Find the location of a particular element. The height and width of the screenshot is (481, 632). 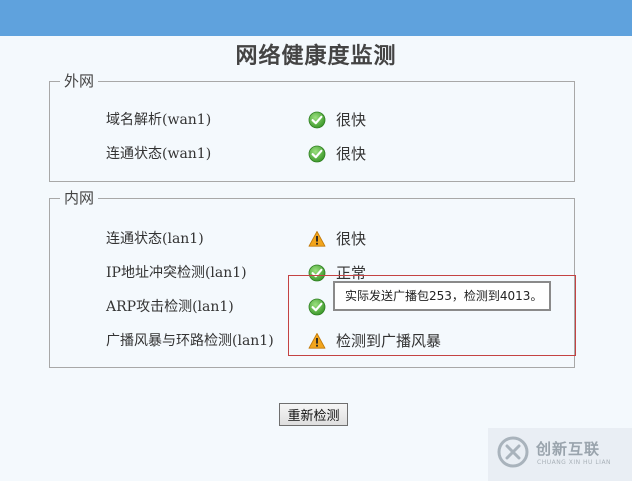

top-bar is located at coordinates (316, 18).